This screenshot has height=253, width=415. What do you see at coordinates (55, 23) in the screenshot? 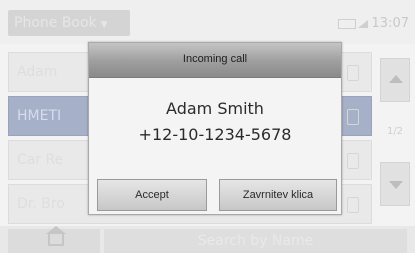
I see `app-title: Phone Book` at bounding box center [55, 23].